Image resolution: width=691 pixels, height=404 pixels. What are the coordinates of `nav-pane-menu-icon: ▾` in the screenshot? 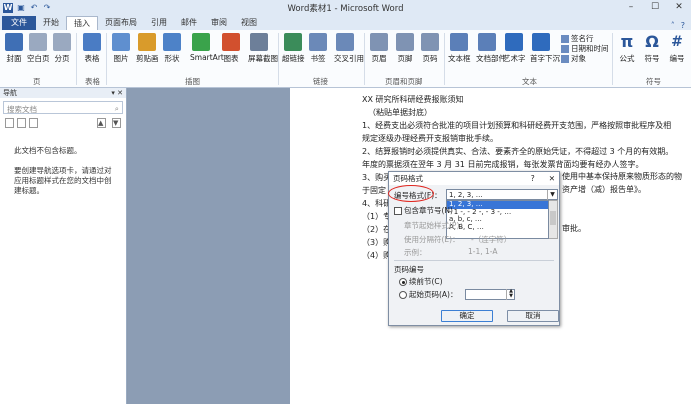 It's located at (113, 93).